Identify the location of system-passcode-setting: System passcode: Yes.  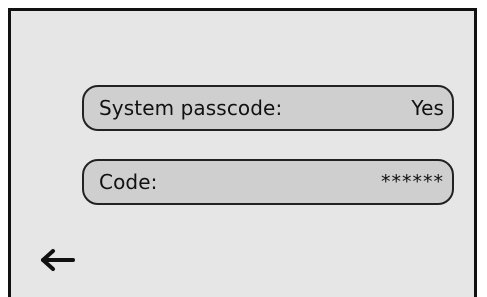
(268, 108).